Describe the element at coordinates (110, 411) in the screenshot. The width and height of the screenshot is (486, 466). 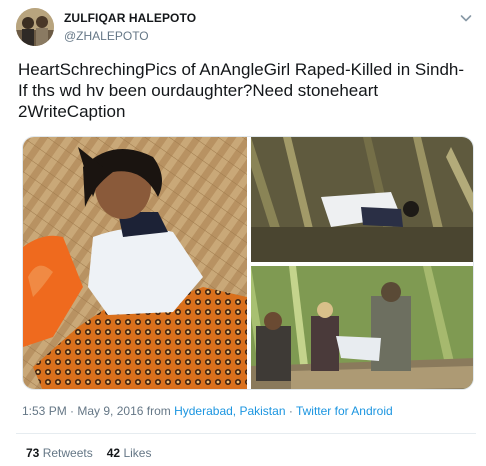
I see `tweet-date: May 9, 2016` at that location.